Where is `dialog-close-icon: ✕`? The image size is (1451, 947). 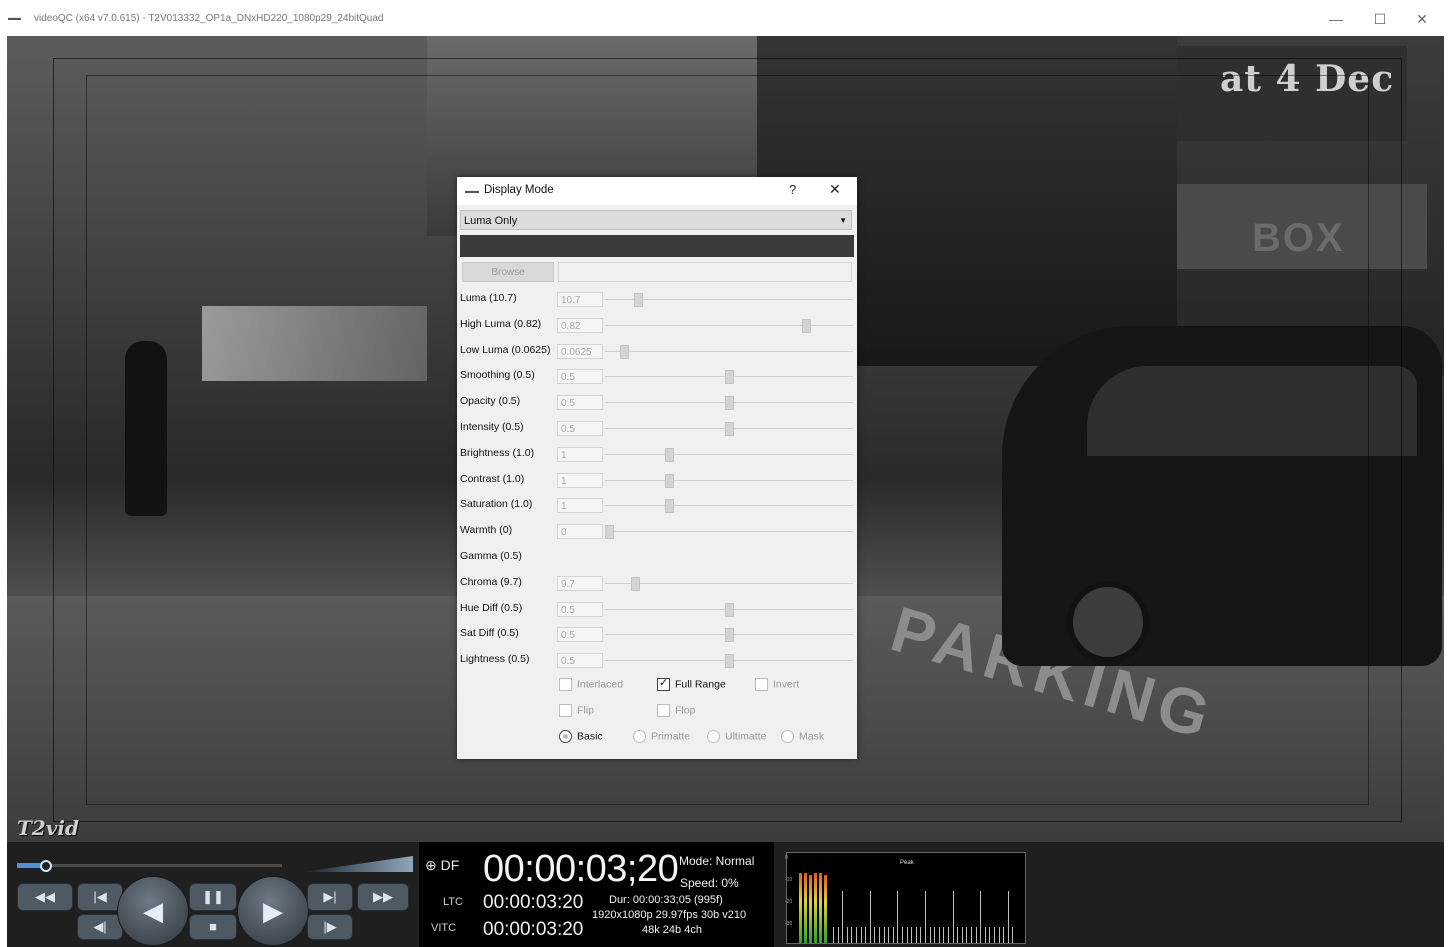 dialog-close-icon: ✕ is located at coordinates (835, 189).